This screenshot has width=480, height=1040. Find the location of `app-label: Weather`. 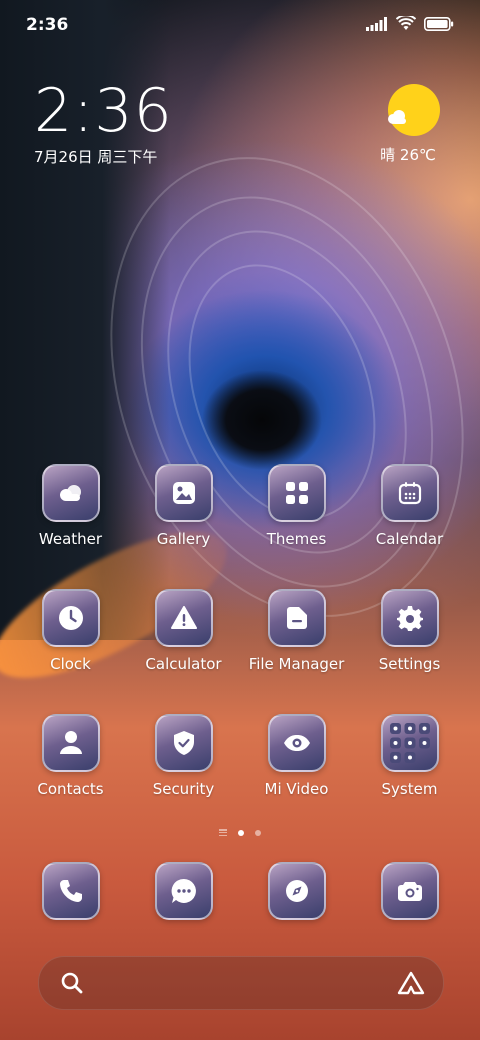

app-label: Weather is located at coordinates (70, 539).